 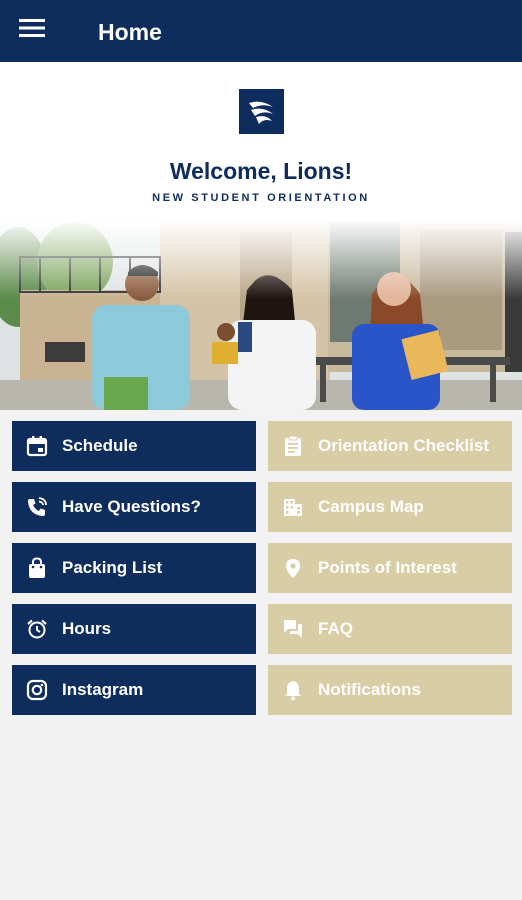 I want to click on phone-call-icon, so click(x=37, y=507).